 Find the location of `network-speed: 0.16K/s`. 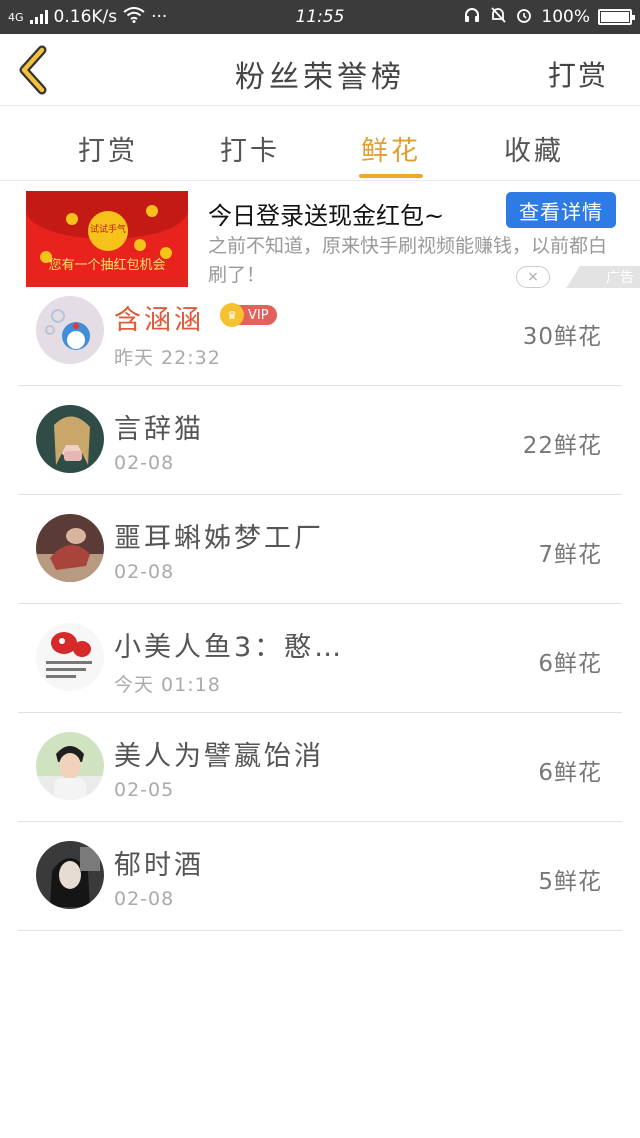

network-speed: 0.16K/s is located at coordinates (85, 17).